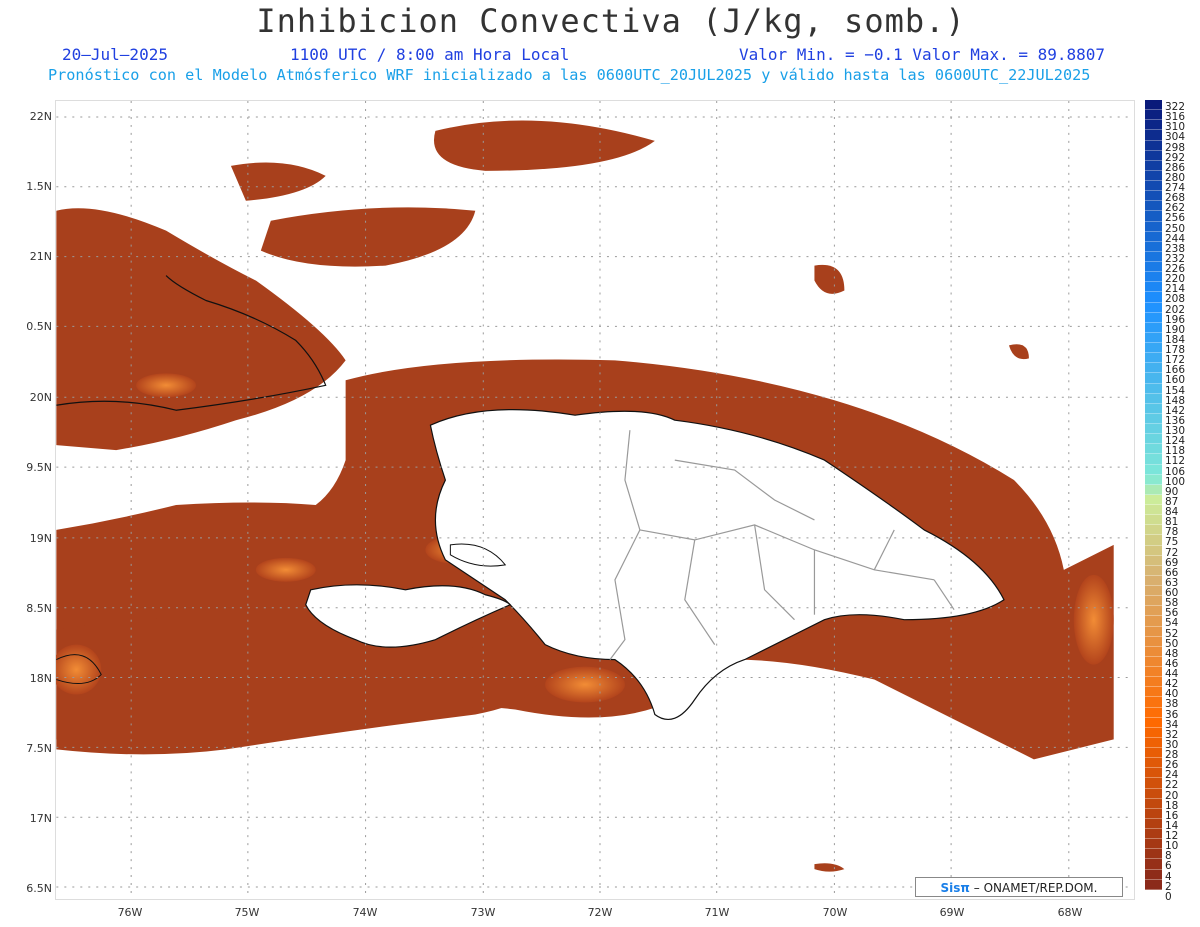  Describe the element at coordinates (1172, 542) in the screenshot. I see `color-scale-label: 75` at that location.